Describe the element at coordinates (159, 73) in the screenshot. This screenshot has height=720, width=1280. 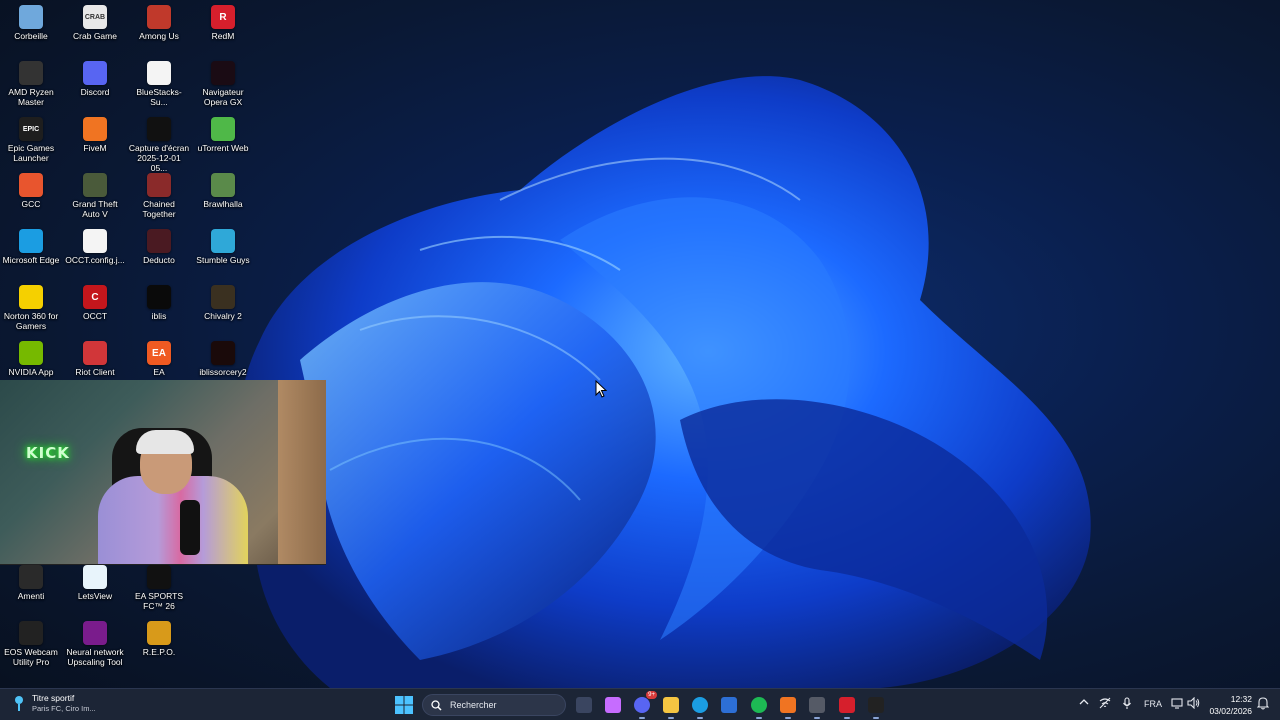
I see `file-icon` at that location.